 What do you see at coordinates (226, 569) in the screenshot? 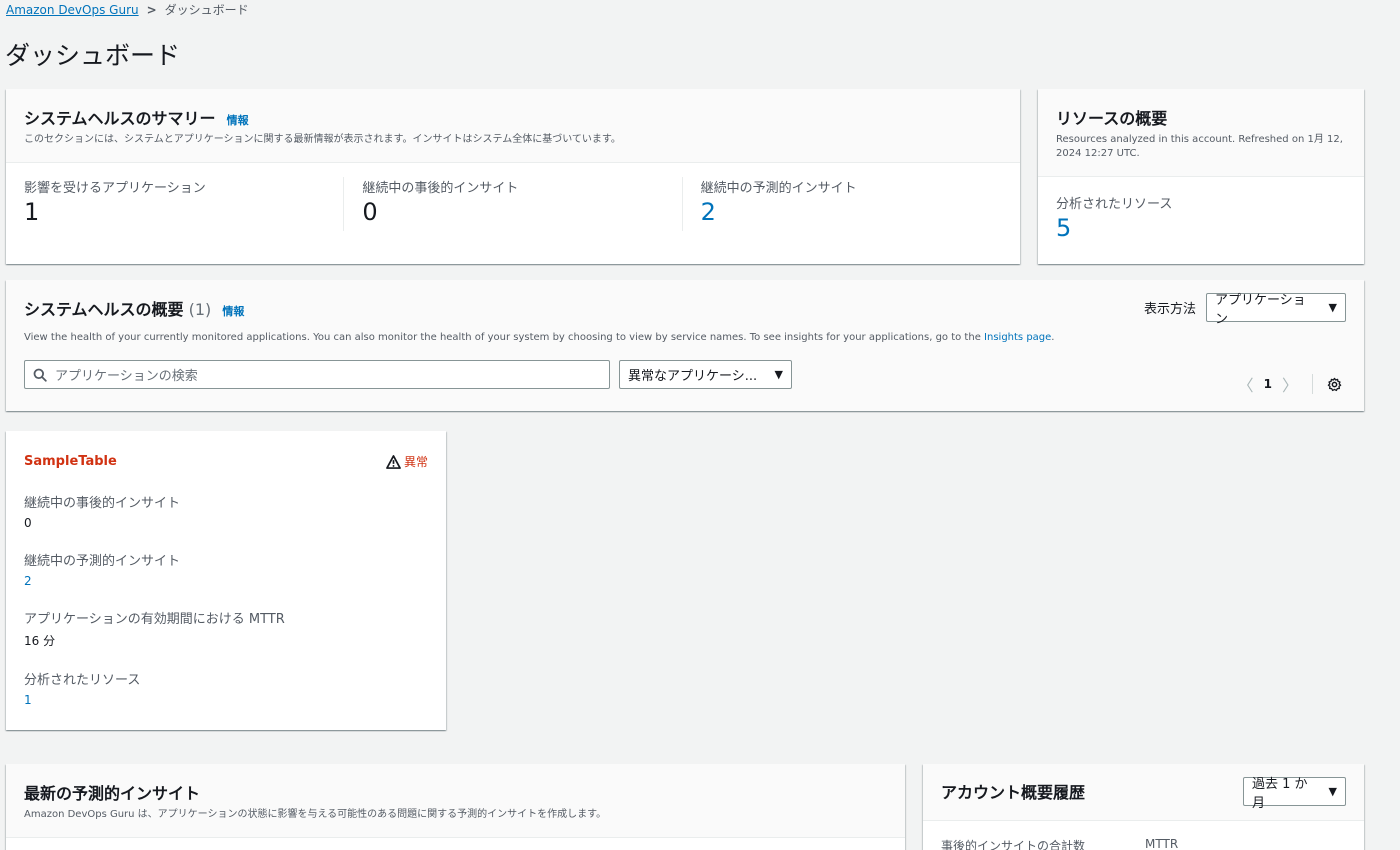
I see `field-proactive-insights: 継続中の予測的インサイト 2` at bounding box center [226, 569].